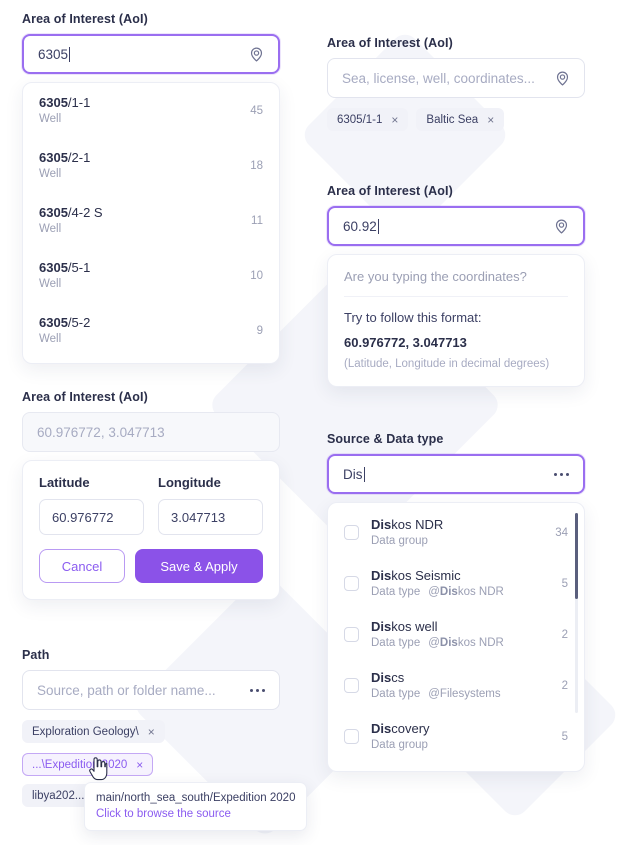  Describe the element at coordinates (139, 110) in the screenshot. I see `suggestion-text: 6305/1-1 Well` at that location.